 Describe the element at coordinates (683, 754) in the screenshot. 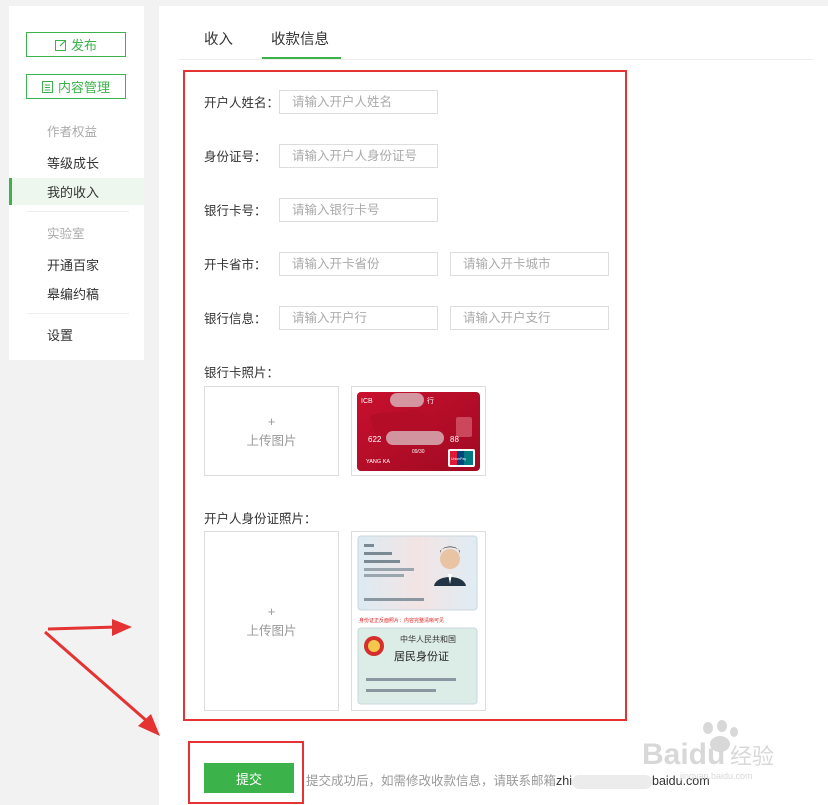

I see `watermark-text: Baidu` at that location.